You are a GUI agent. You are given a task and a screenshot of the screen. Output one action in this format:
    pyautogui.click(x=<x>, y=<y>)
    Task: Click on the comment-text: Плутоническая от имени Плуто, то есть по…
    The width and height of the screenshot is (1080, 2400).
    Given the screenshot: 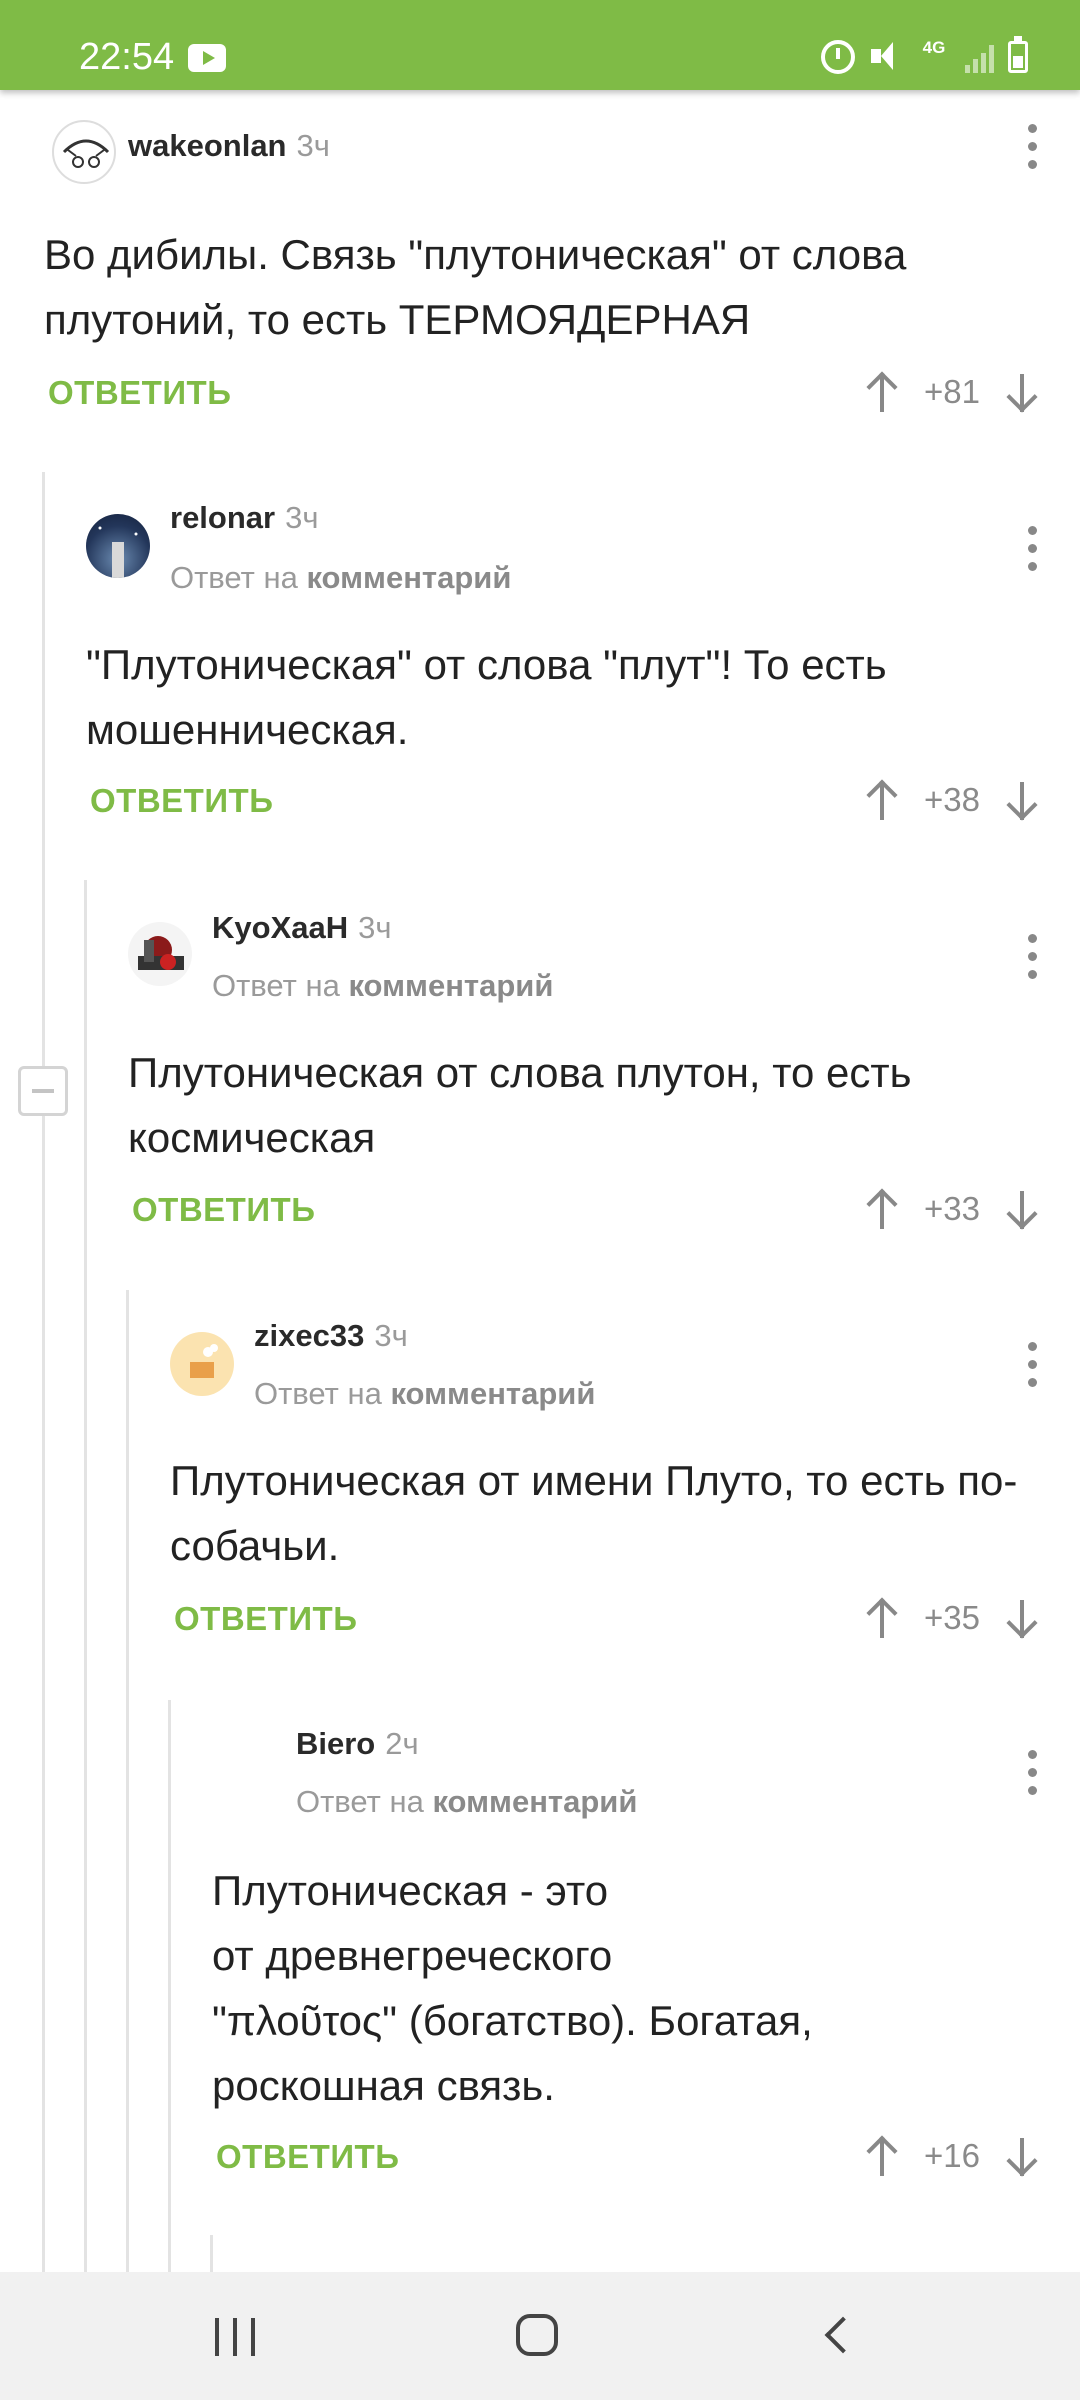 What is the action you would take?
    pyautogui.click(x=594, y=1513)
    